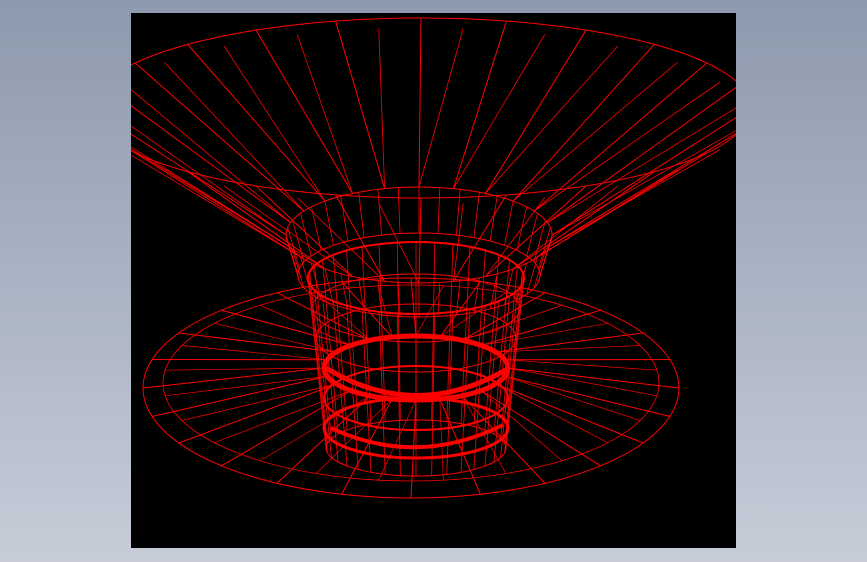  Describe the element at coordinates (417, 436) in the screenshot. I see `barrel-bottom-band` at that location.